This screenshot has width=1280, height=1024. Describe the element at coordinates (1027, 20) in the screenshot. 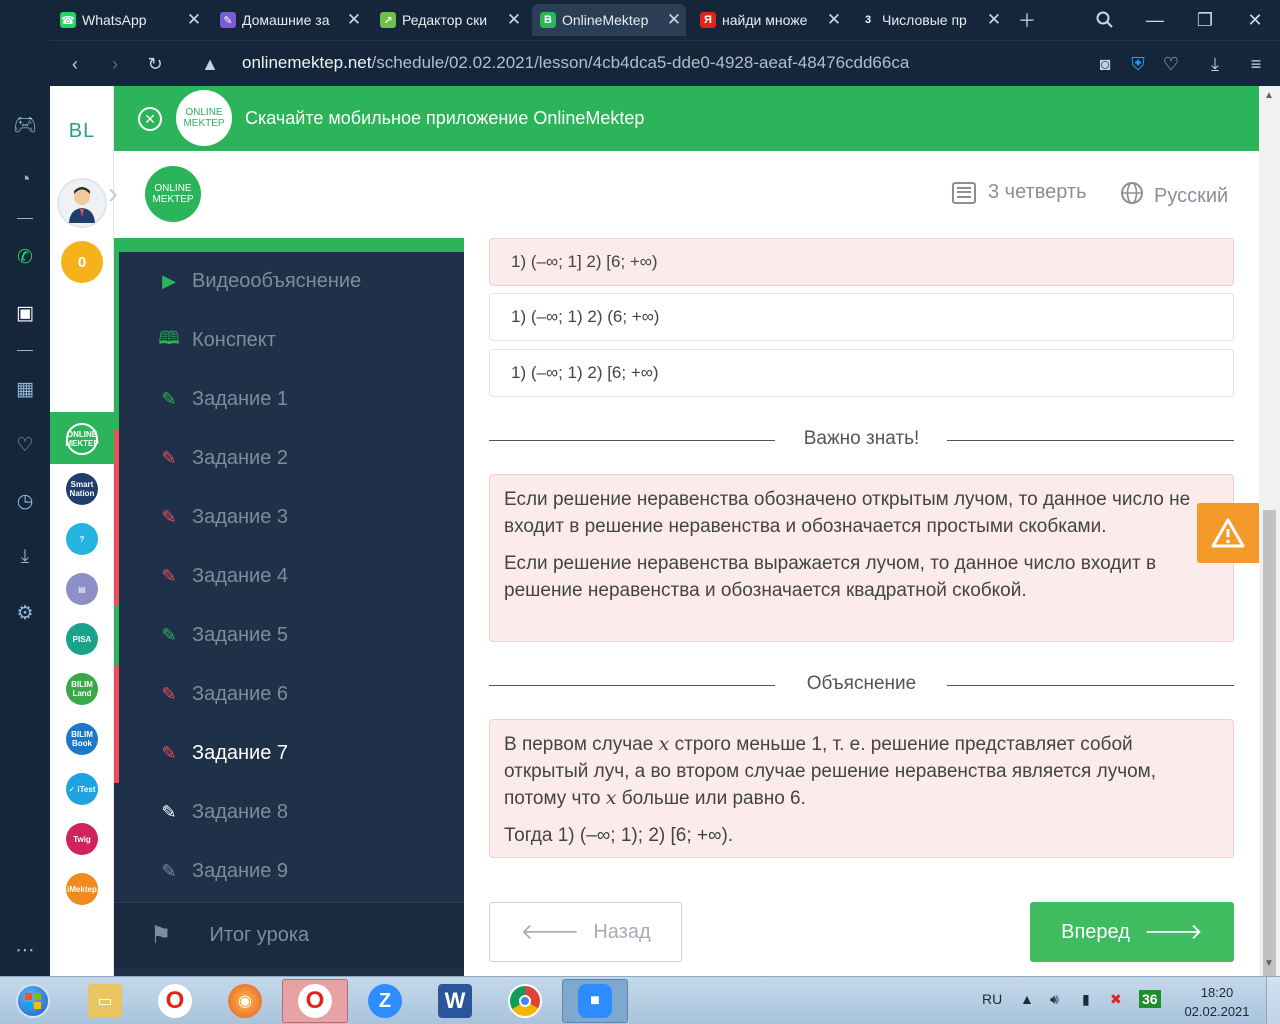

I see `new-tab-plus-icon: ＋` at that location.